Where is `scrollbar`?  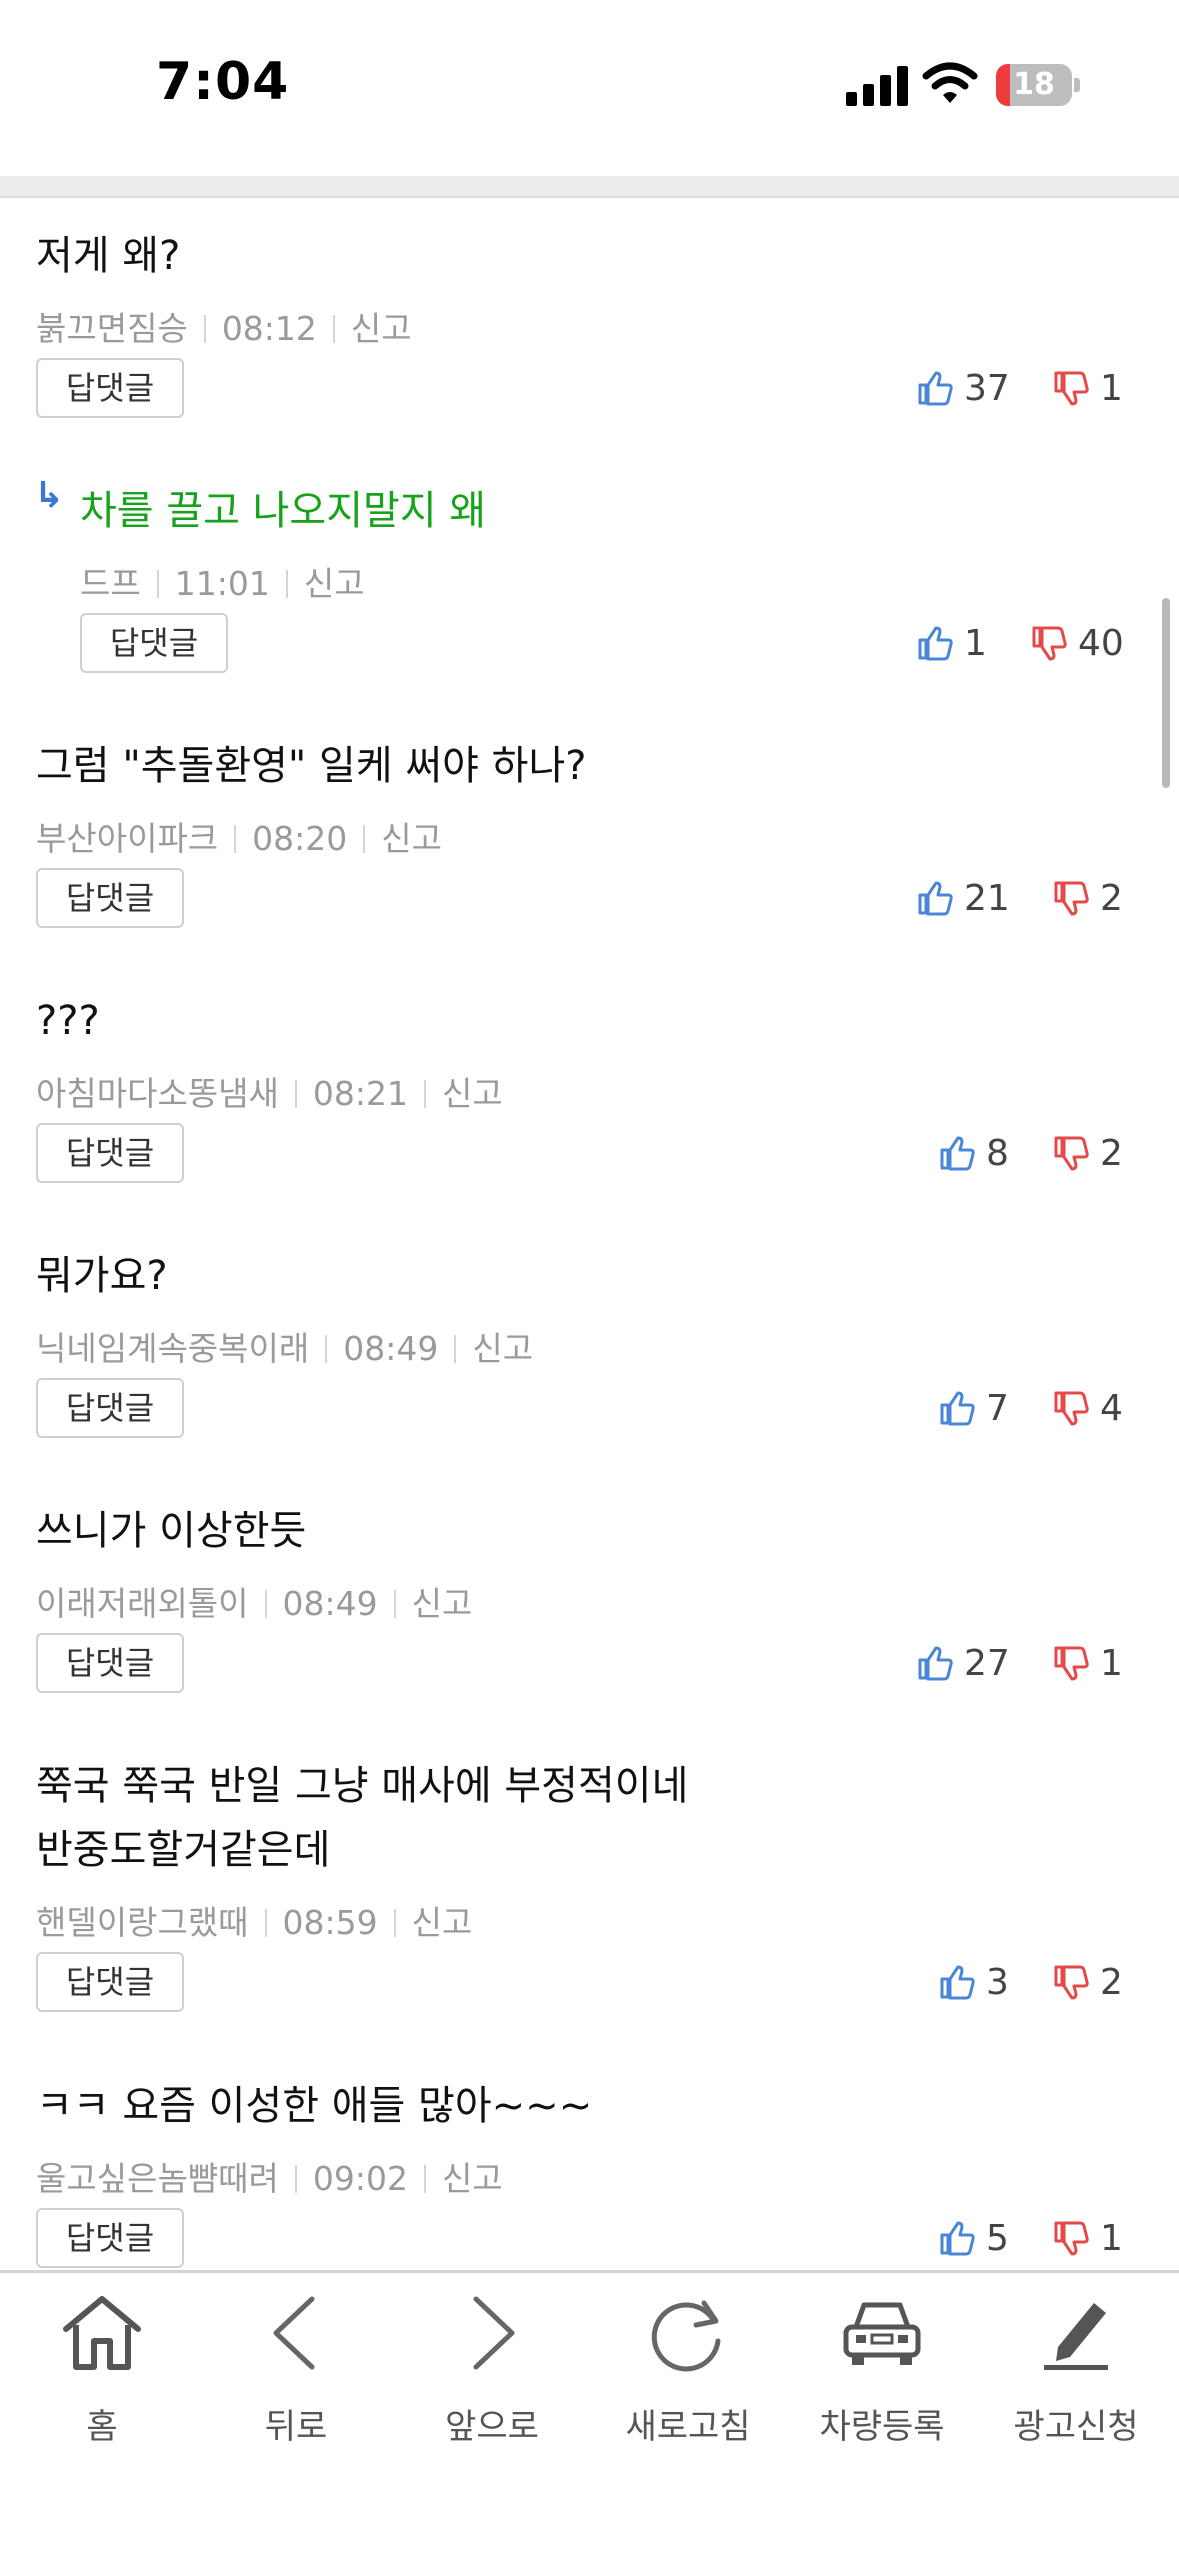
scrollbar is located at coordinates (1166, 693).